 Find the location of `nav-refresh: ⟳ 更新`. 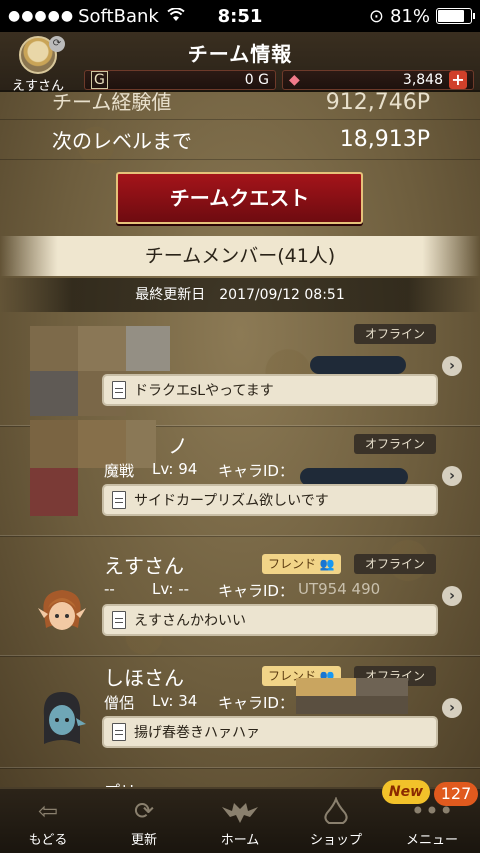

nav-refresh: ⟳ 更新 is located at coordinates (144, 821).